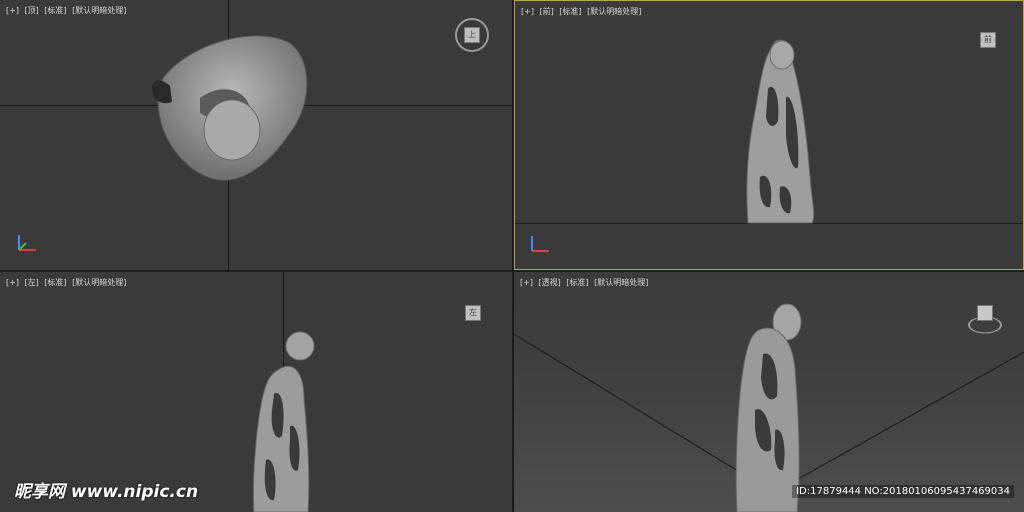 This screenshot has width=1024, height=512. Describe the element at coordinates (230, 108) in the screenshot. I see `sculpture-top-view` at that location.